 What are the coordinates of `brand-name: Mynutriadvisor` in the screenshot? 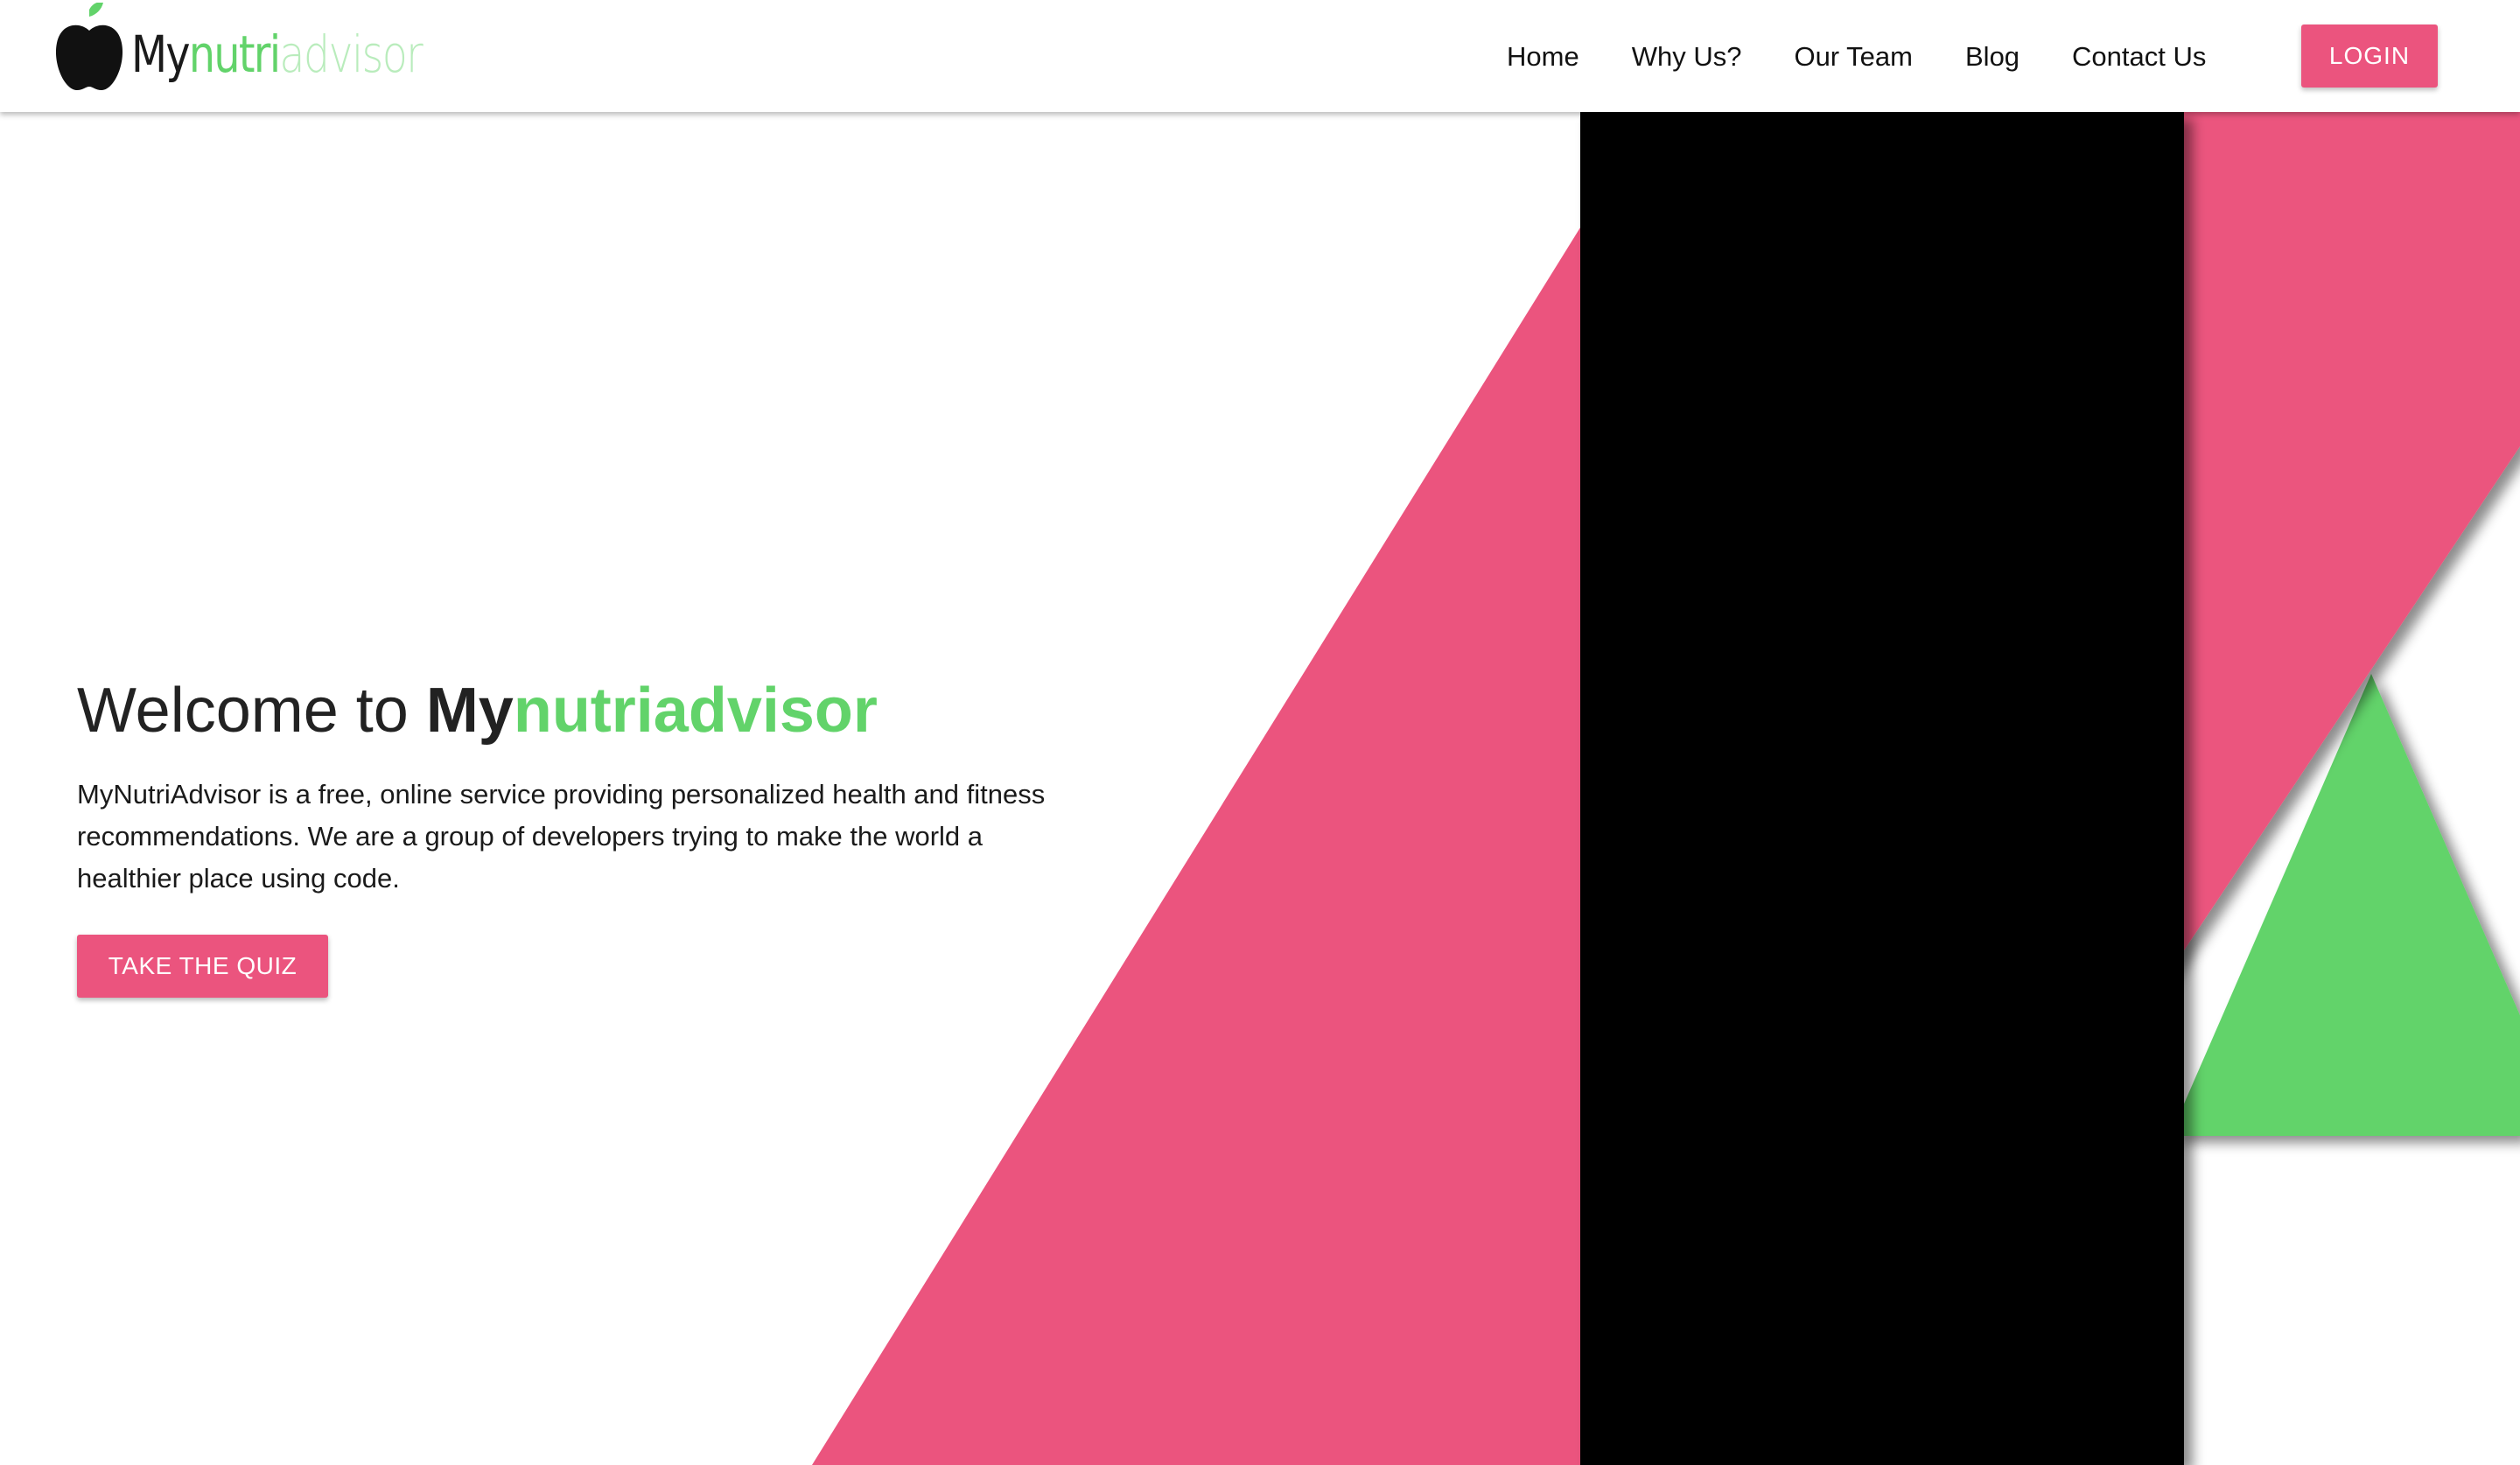 It's located at (277, 54).